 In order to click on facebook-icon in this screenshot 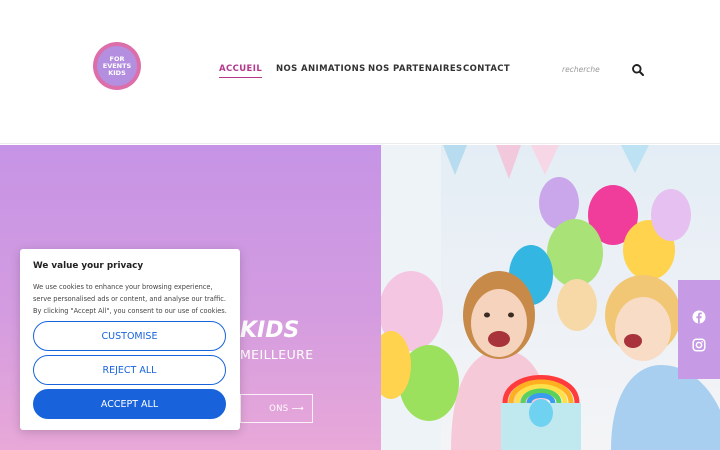, I will do `click(699, 316)`.